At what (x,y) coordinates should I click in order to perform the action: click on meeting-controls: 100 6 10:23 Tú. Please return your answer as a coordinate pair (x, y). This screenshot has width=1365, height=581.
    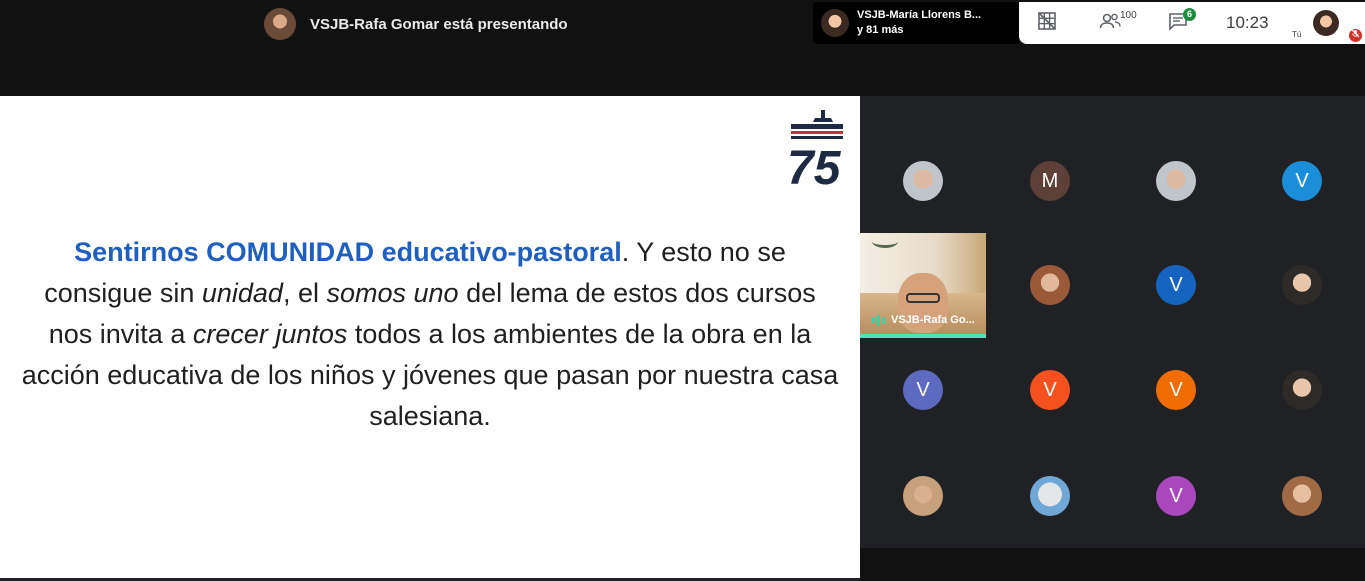
    Looking at the image, I should click on (1192, 23).